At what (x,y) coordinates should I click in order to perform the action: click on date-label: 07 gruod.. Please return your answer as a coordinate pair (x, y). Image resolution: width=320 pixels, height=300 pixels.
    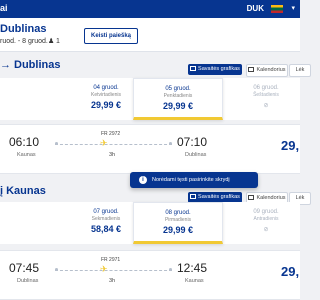
    Looking at the image, I should click on (106, 212).